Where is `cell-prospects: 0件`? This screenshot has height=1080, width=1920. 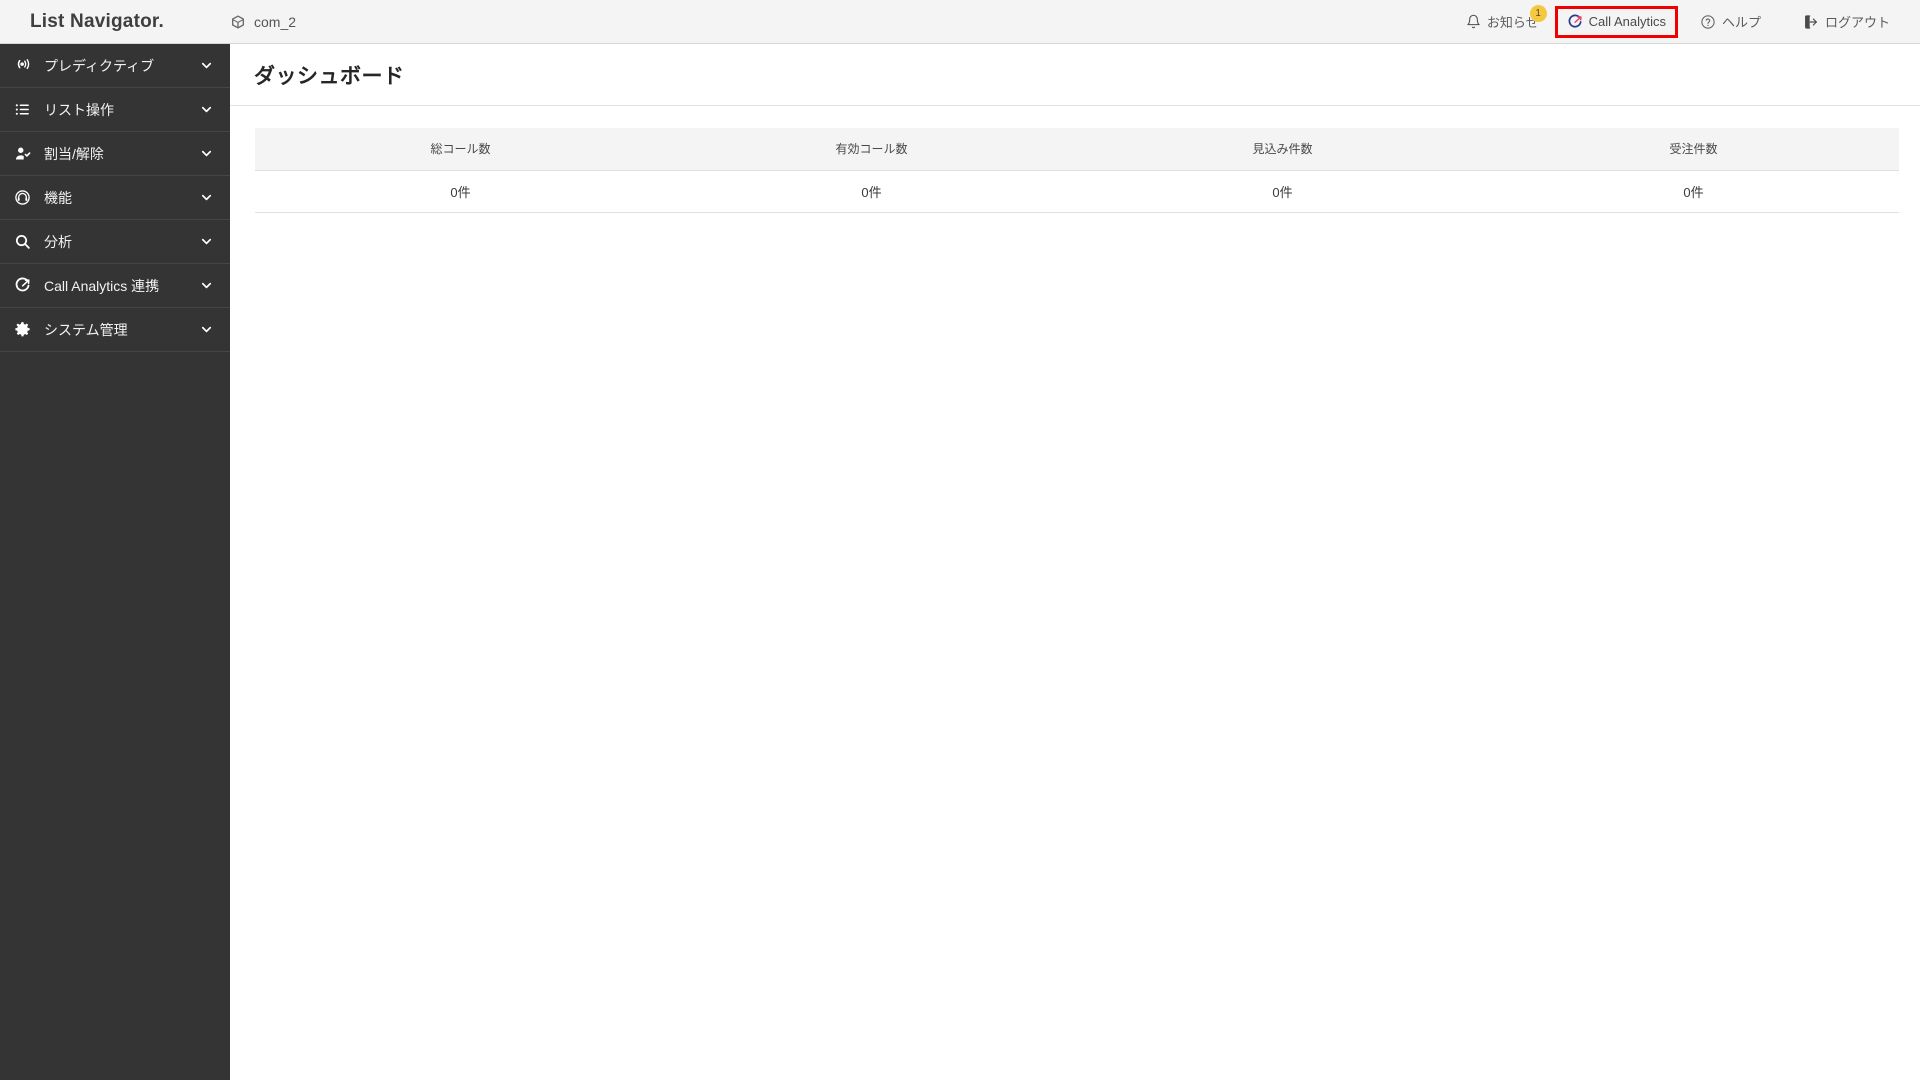
cell-prospects: 0件 is located at coordinates (1282, 191).